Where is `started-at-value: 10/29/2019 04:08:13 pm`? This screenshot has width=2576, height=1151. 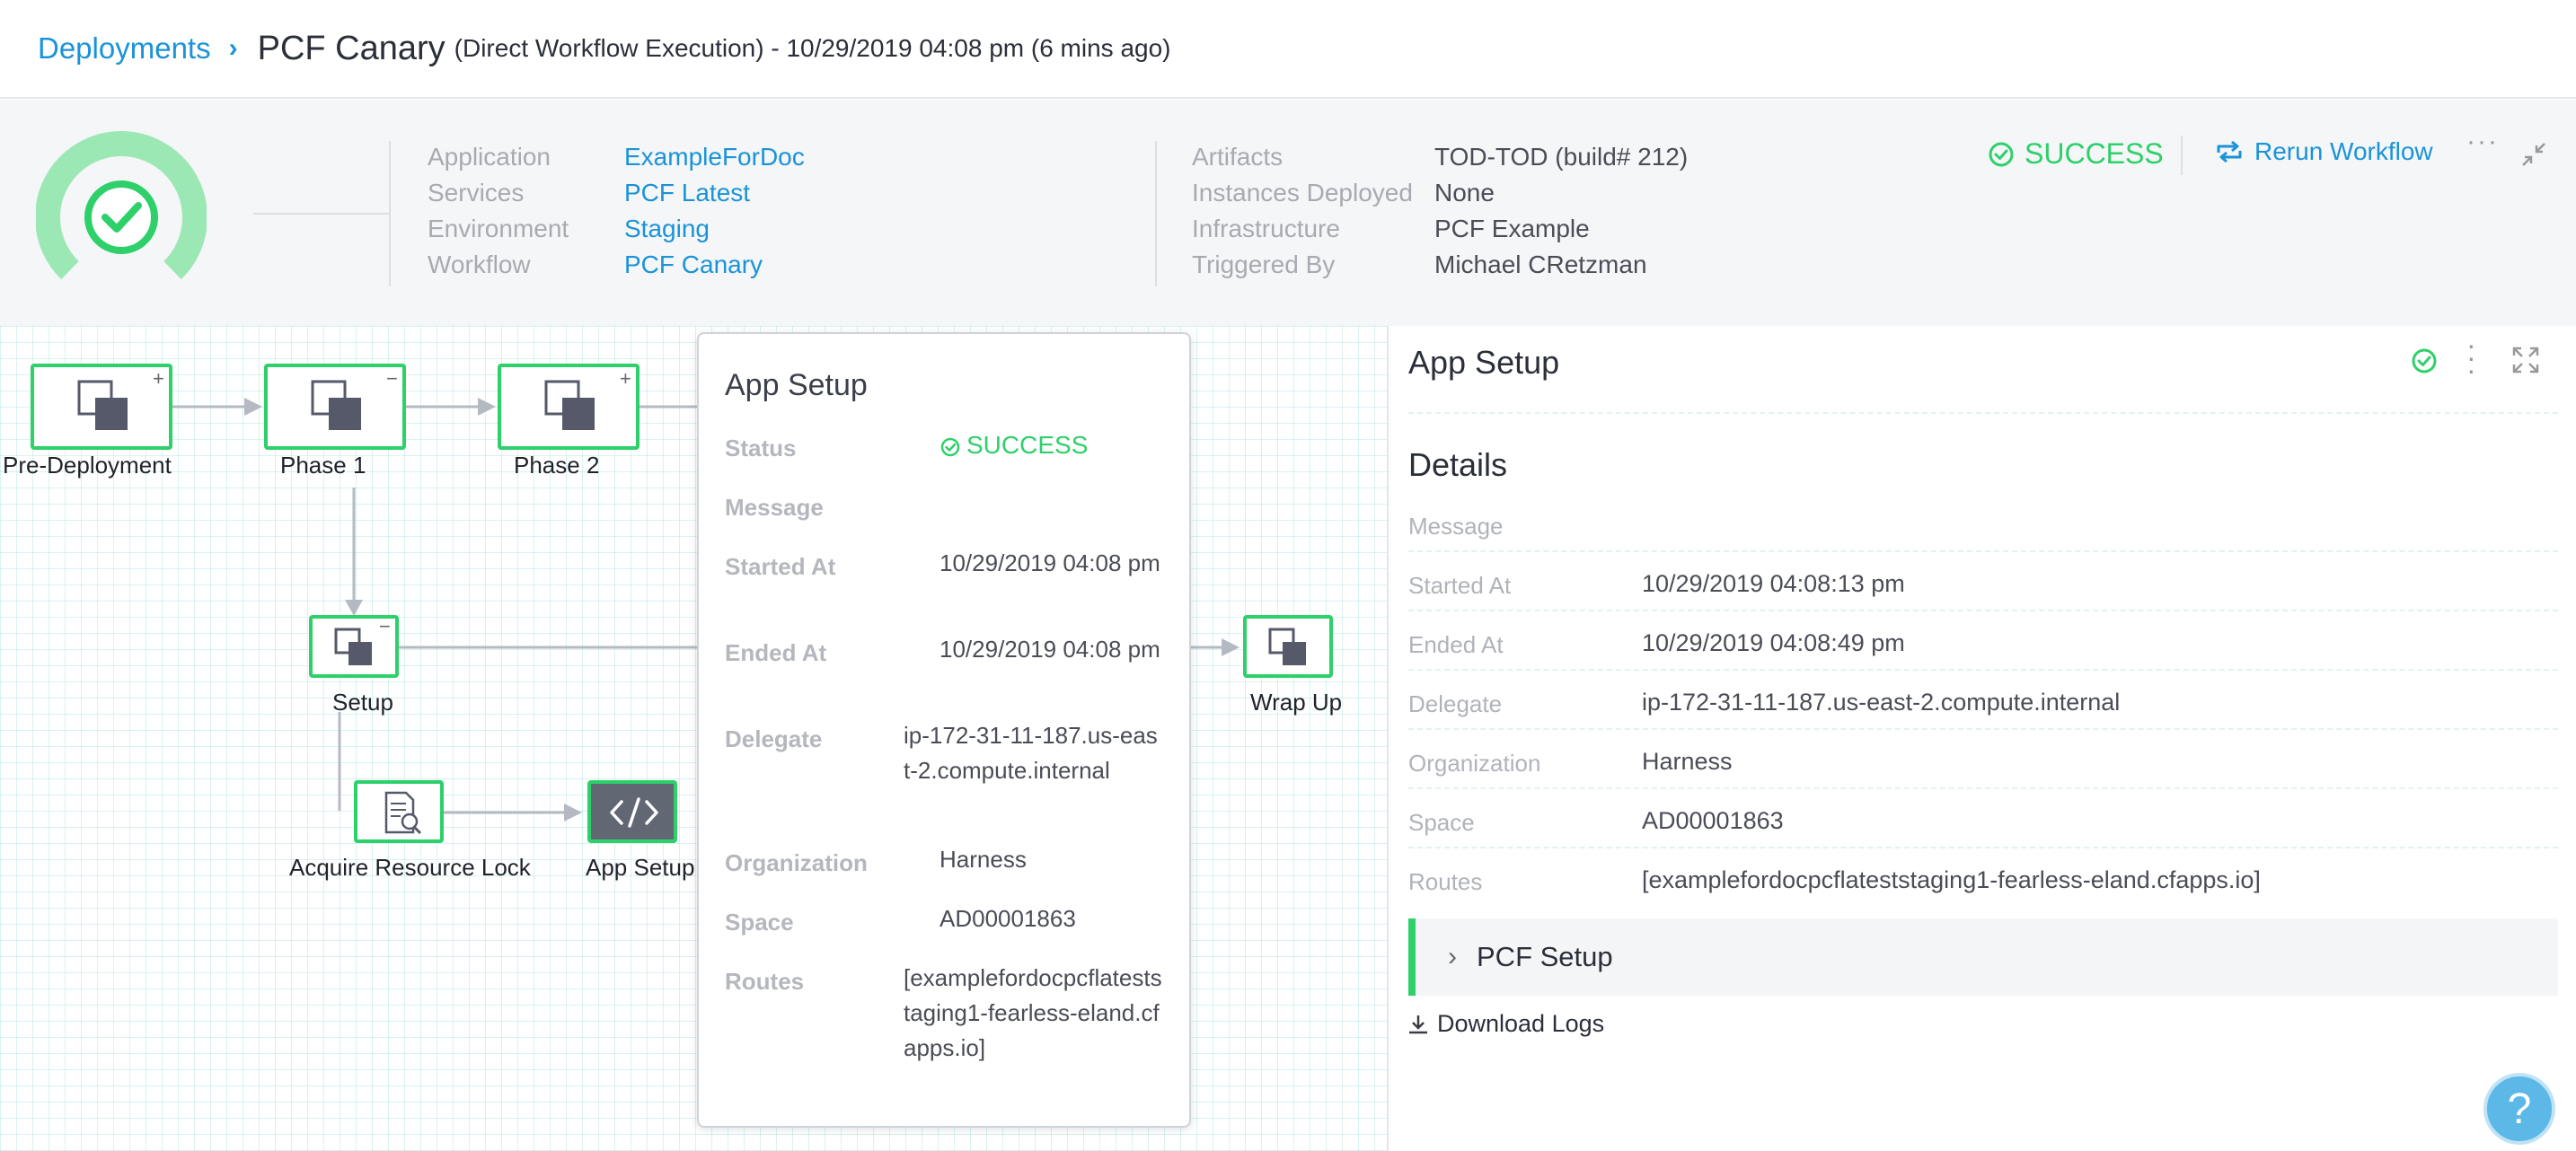 started-at-value: 10/29/2019 04:08:13 pm is located at coordinates (1773, 583).